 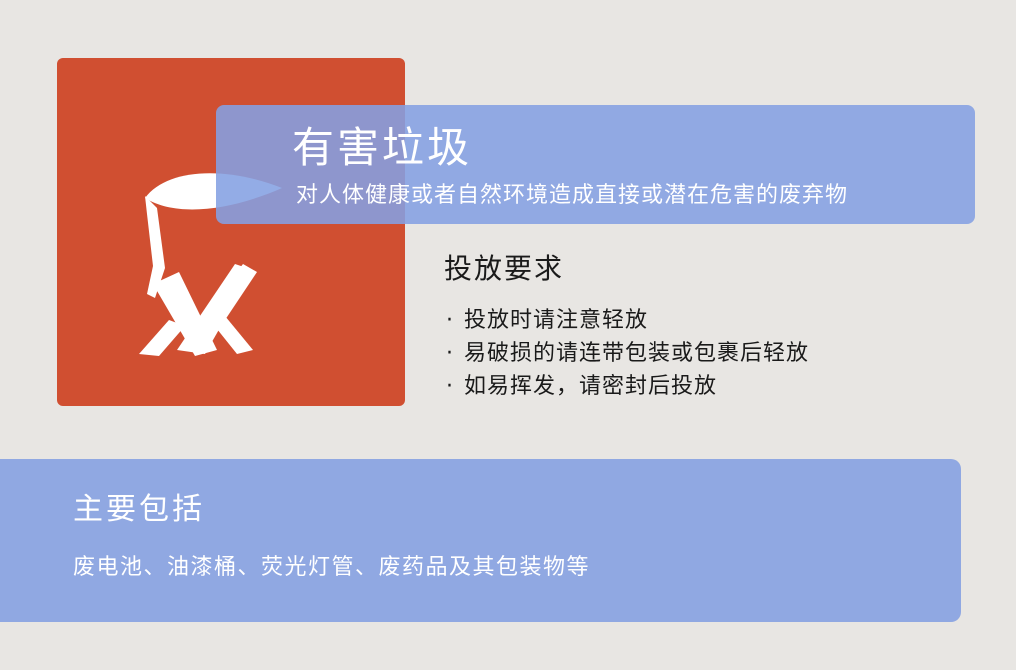 What do you see at coordinates (382, 147) in the screenshot?
I see `category-title: 有害垃圾` at bounding box center [382, 147].